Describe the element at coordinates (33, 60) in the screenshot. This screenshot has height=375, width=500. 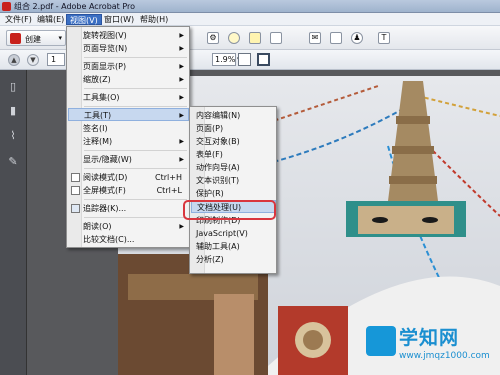
I see `next-page-icon: ▼` at that location.